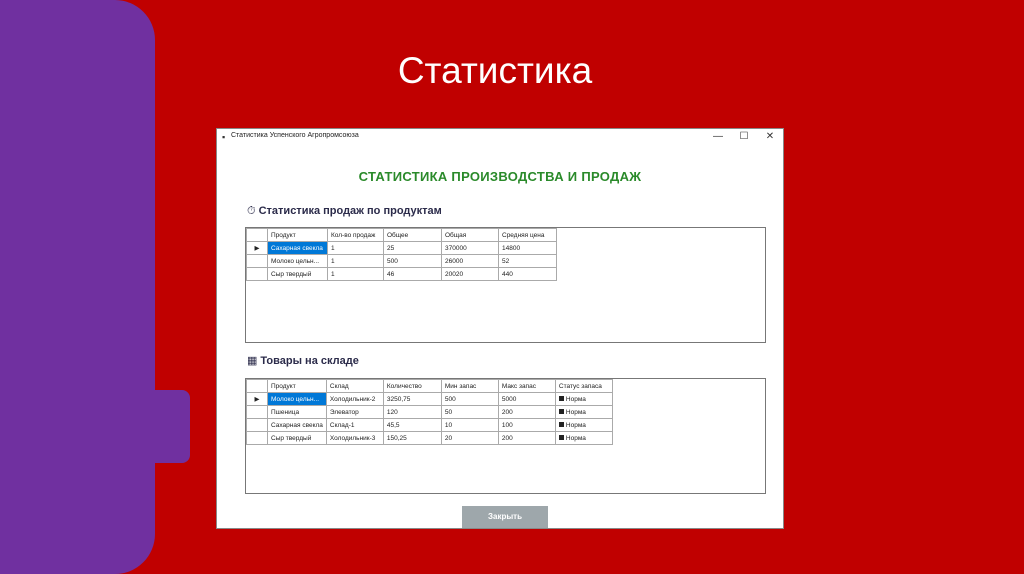  What do you see at coordinates (583, 386) in the screenshot?
I see `stock-col-header: Статус запаса` at bounding box center [583, 386].